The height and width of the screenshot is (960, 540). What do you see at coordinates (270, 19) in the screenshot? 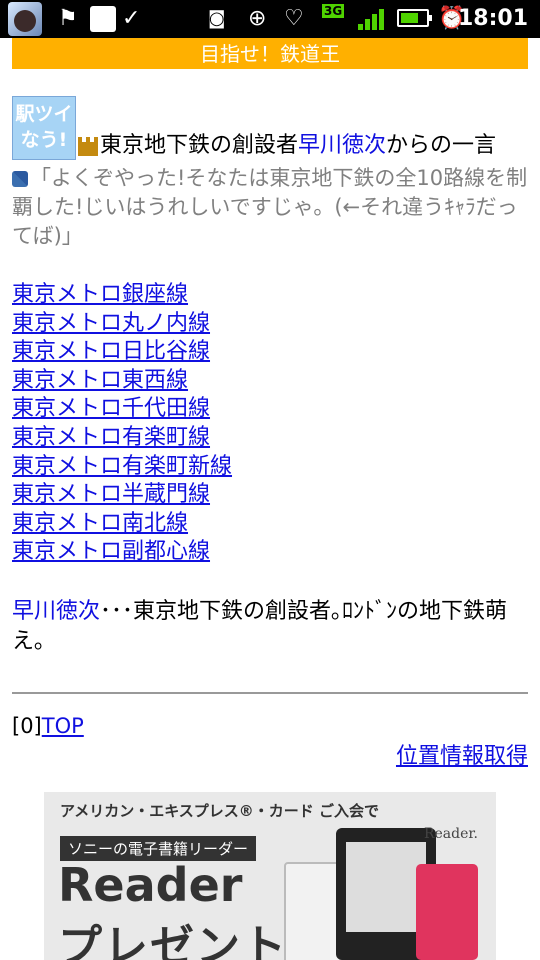
I see `status-bar: ⚑ ✓ ◙ ⊕ ♡ 3G ⏰ 18:01` at bounding box center [270, 19].